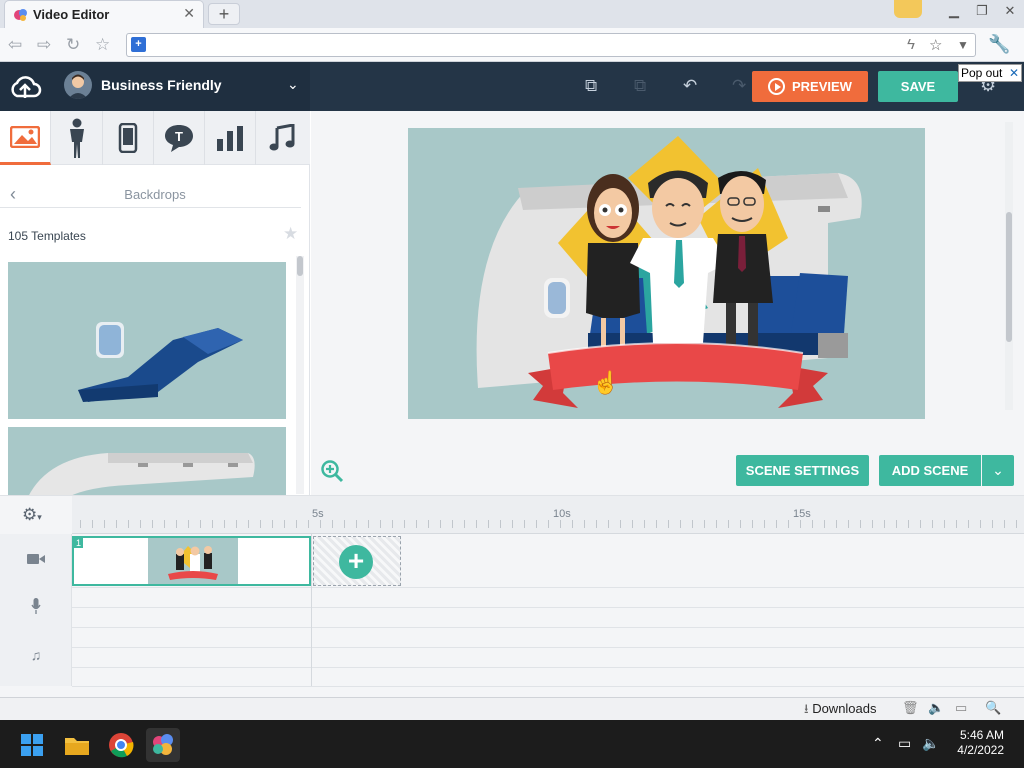 Image resolution: width=1024 pixels, height=768 pixels. I want to click on theme-selector: Business Friendly, so click(161, 85).